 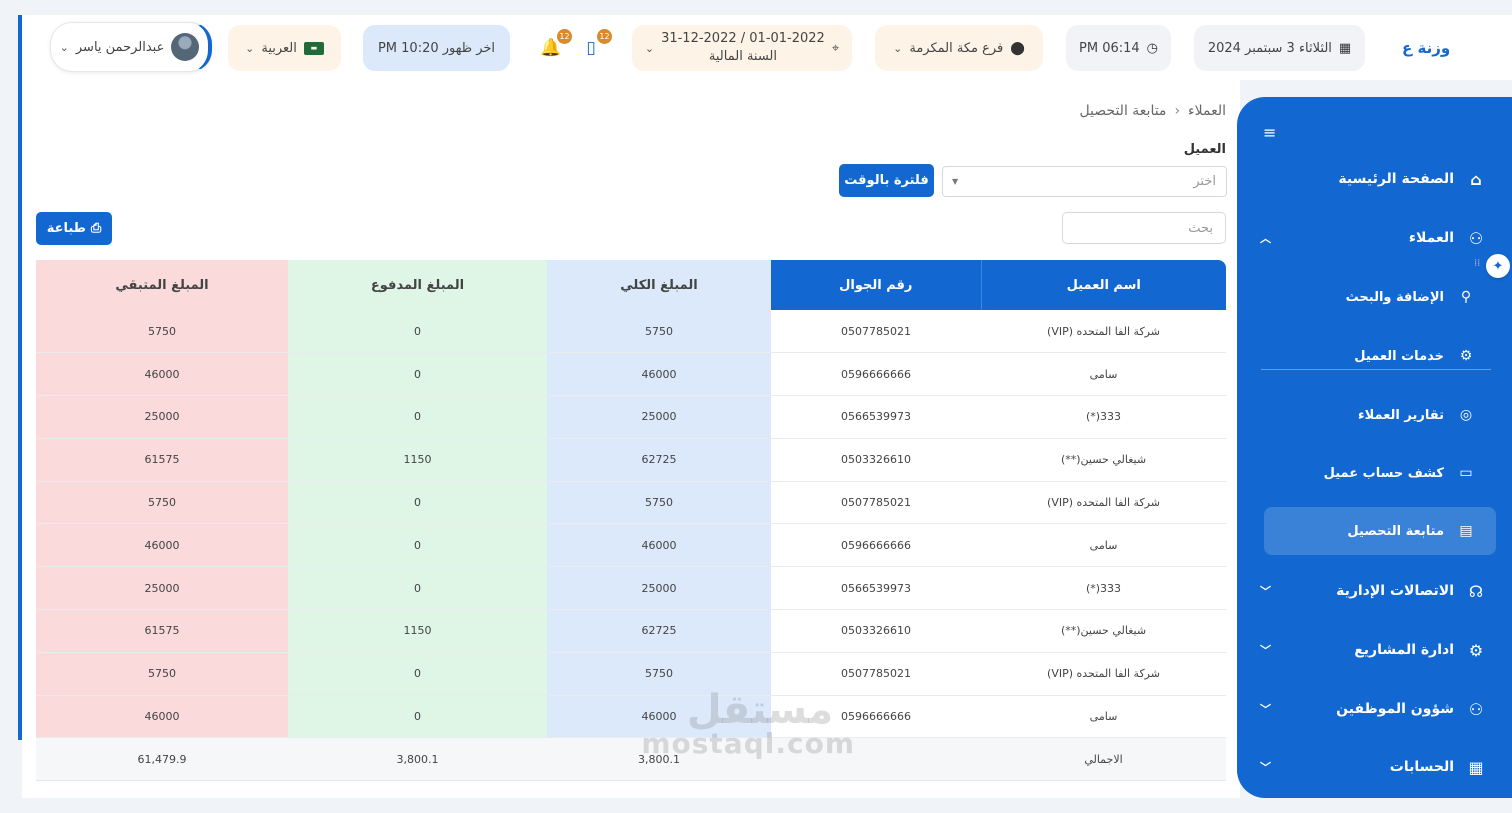 I want to click on sidebar-item-label: متابعة التحصيل, so click(x=1395, y=531).